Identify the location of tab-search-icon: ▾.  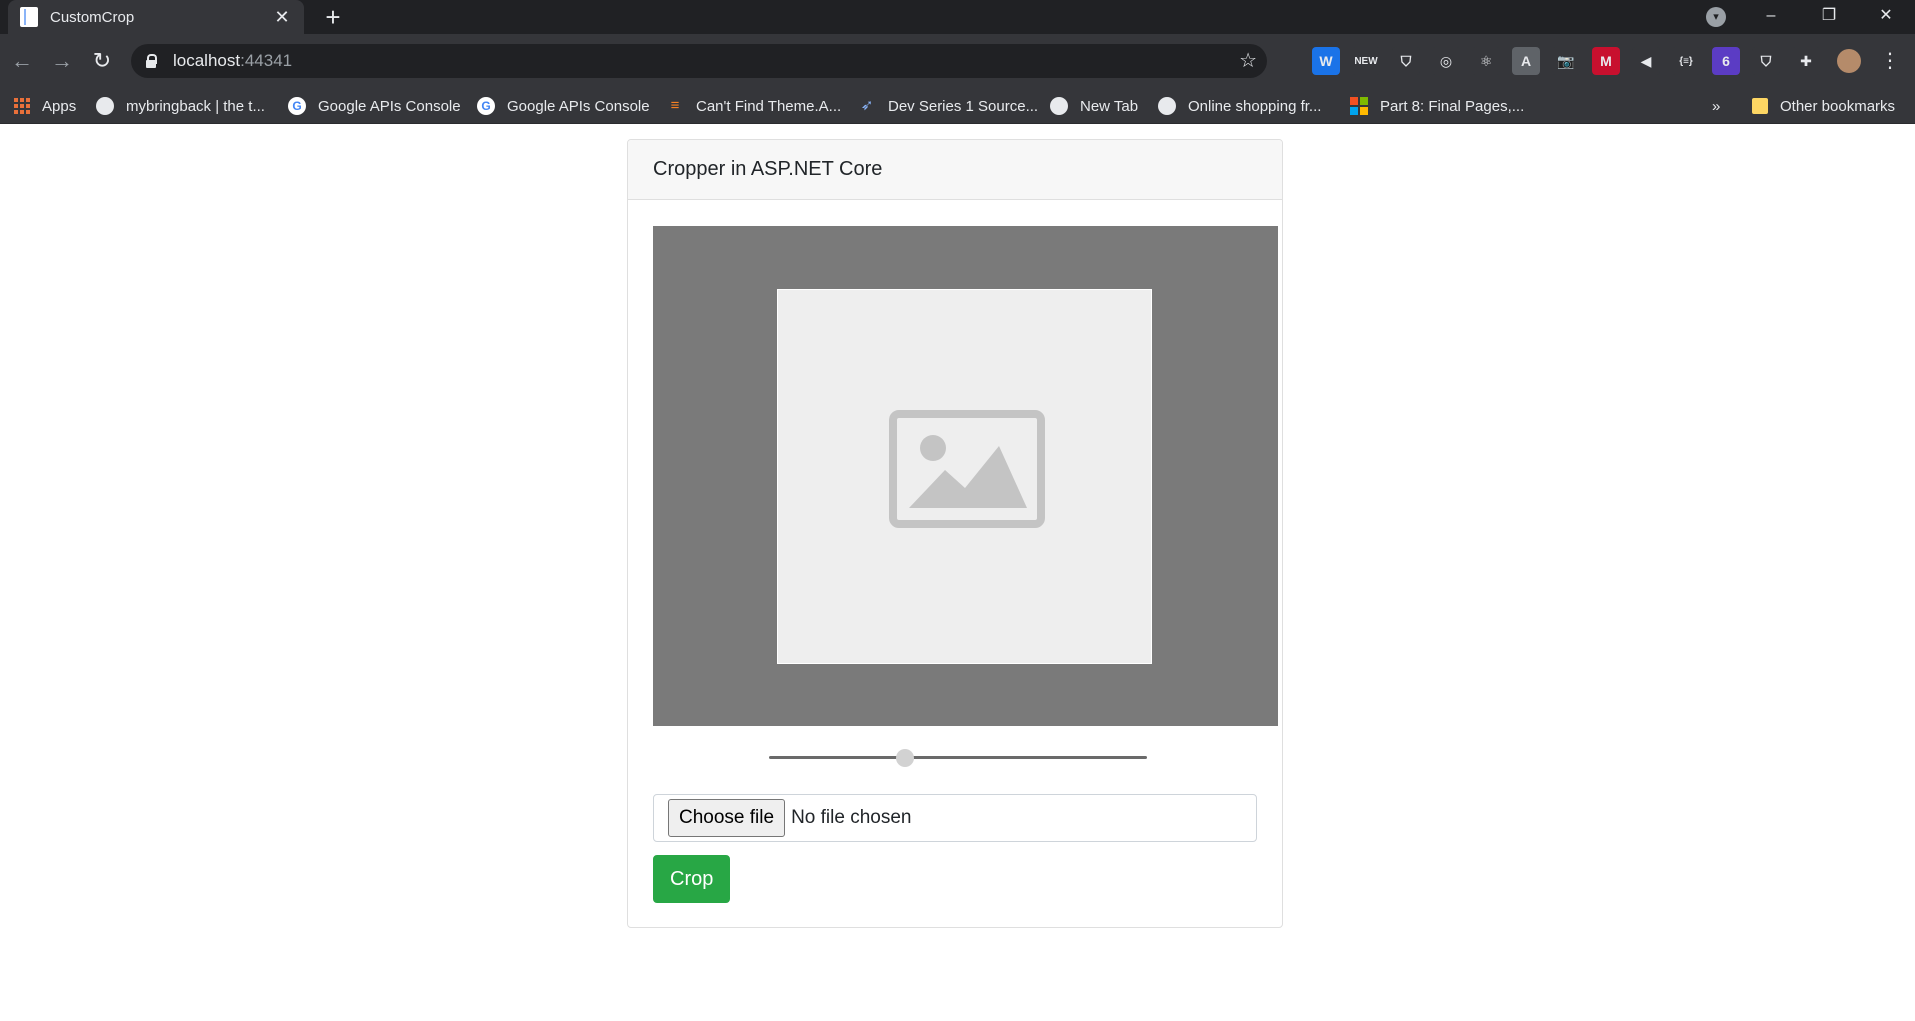
(1716, 17).